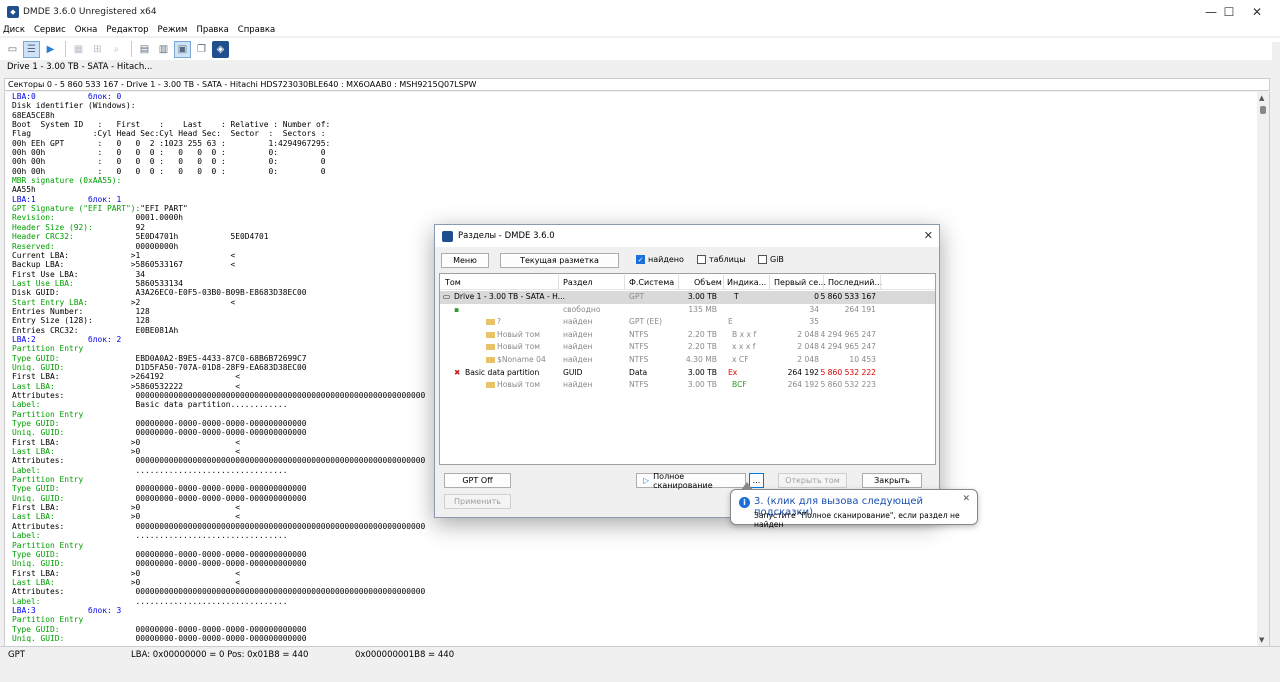 This screenshot has width=1280, height=682. What do you see at coordinates (140, 237) in the screenshot?
I see `sector-line: Header CRC32: 5E0D4701h 5E0D4701` at bounding box center [140, 237].